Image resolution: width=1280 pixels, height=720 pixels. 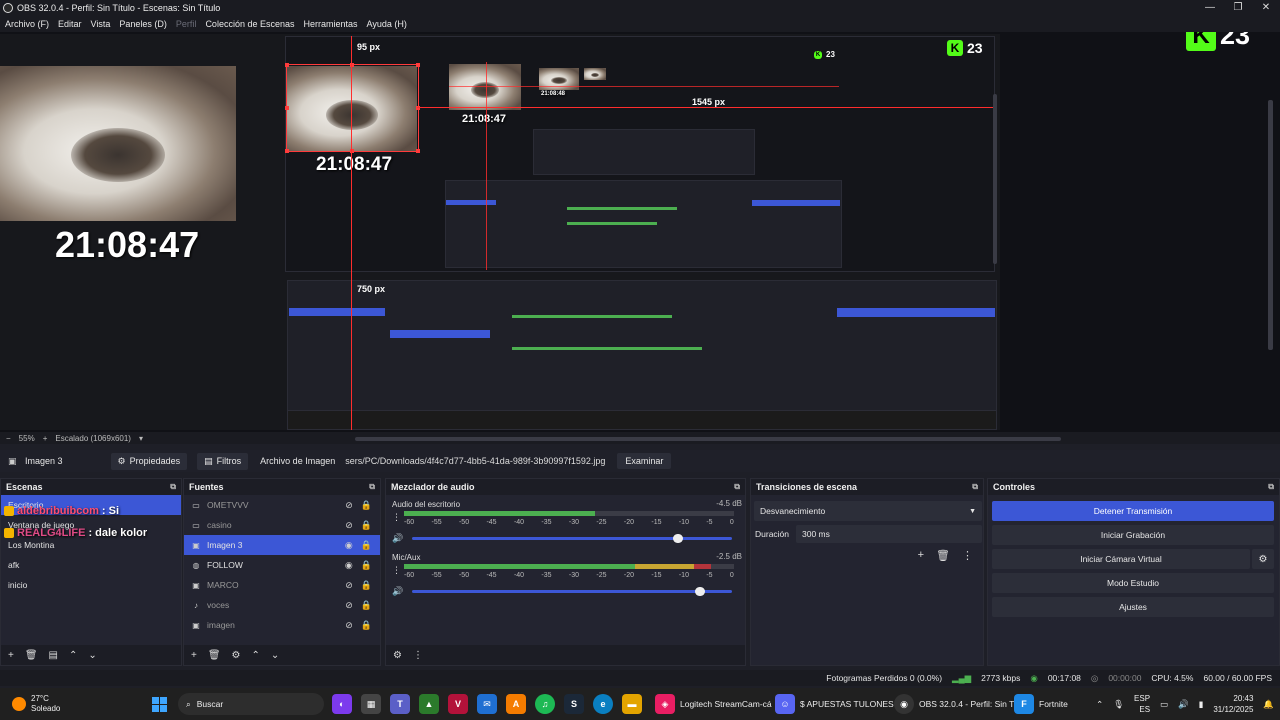 I want to click on scene-item: afk, so click(x=91, y=565).